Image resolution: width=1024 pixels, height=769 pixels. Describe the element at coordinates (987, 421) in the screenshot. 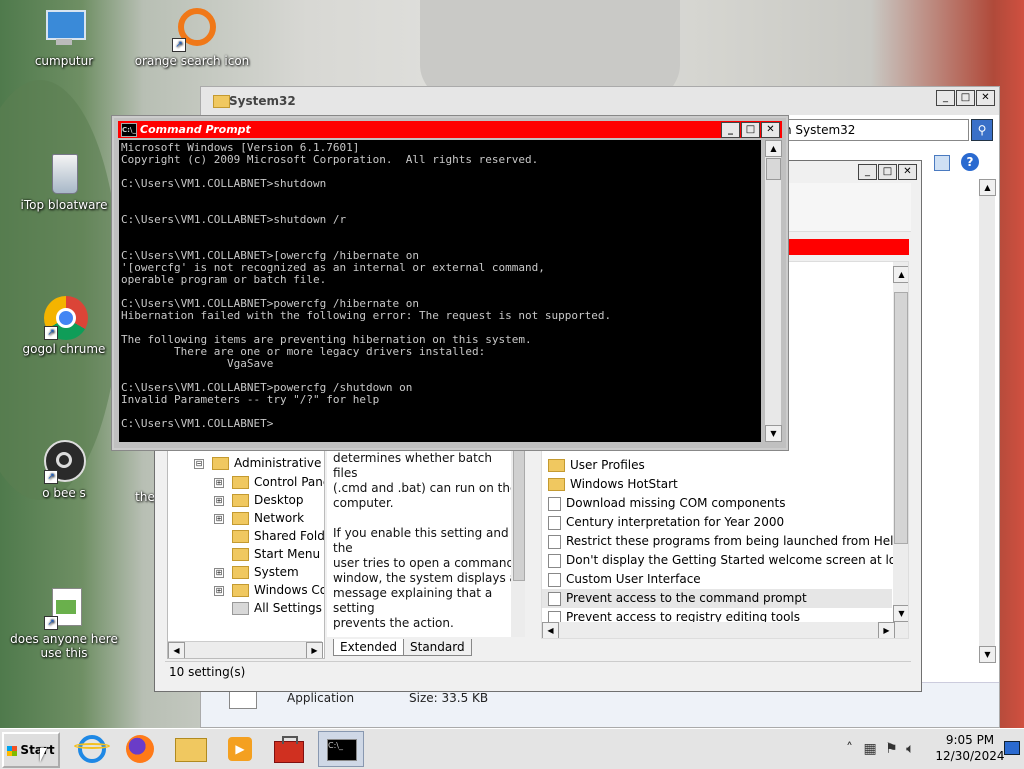

I see `explorer-vscroll: ▲ ▼` at that location.